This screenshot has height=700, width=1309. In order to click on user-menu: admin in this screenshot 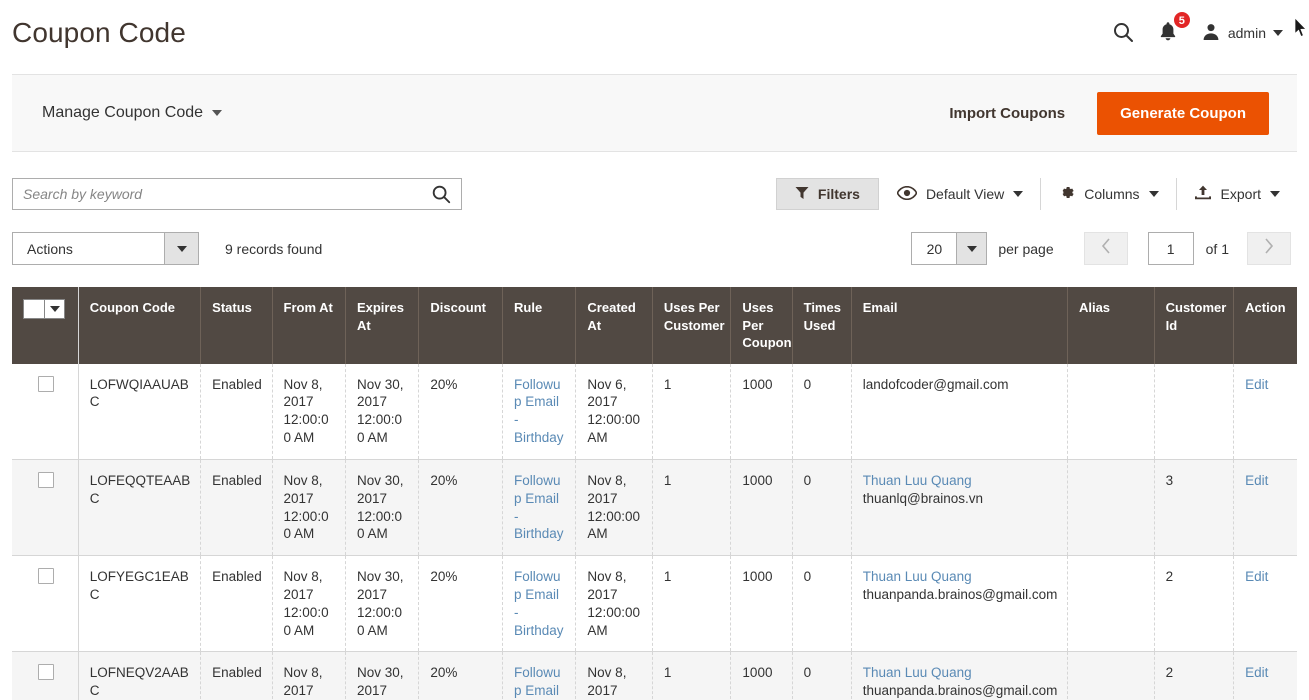, I will do `click(1242, 33)`.